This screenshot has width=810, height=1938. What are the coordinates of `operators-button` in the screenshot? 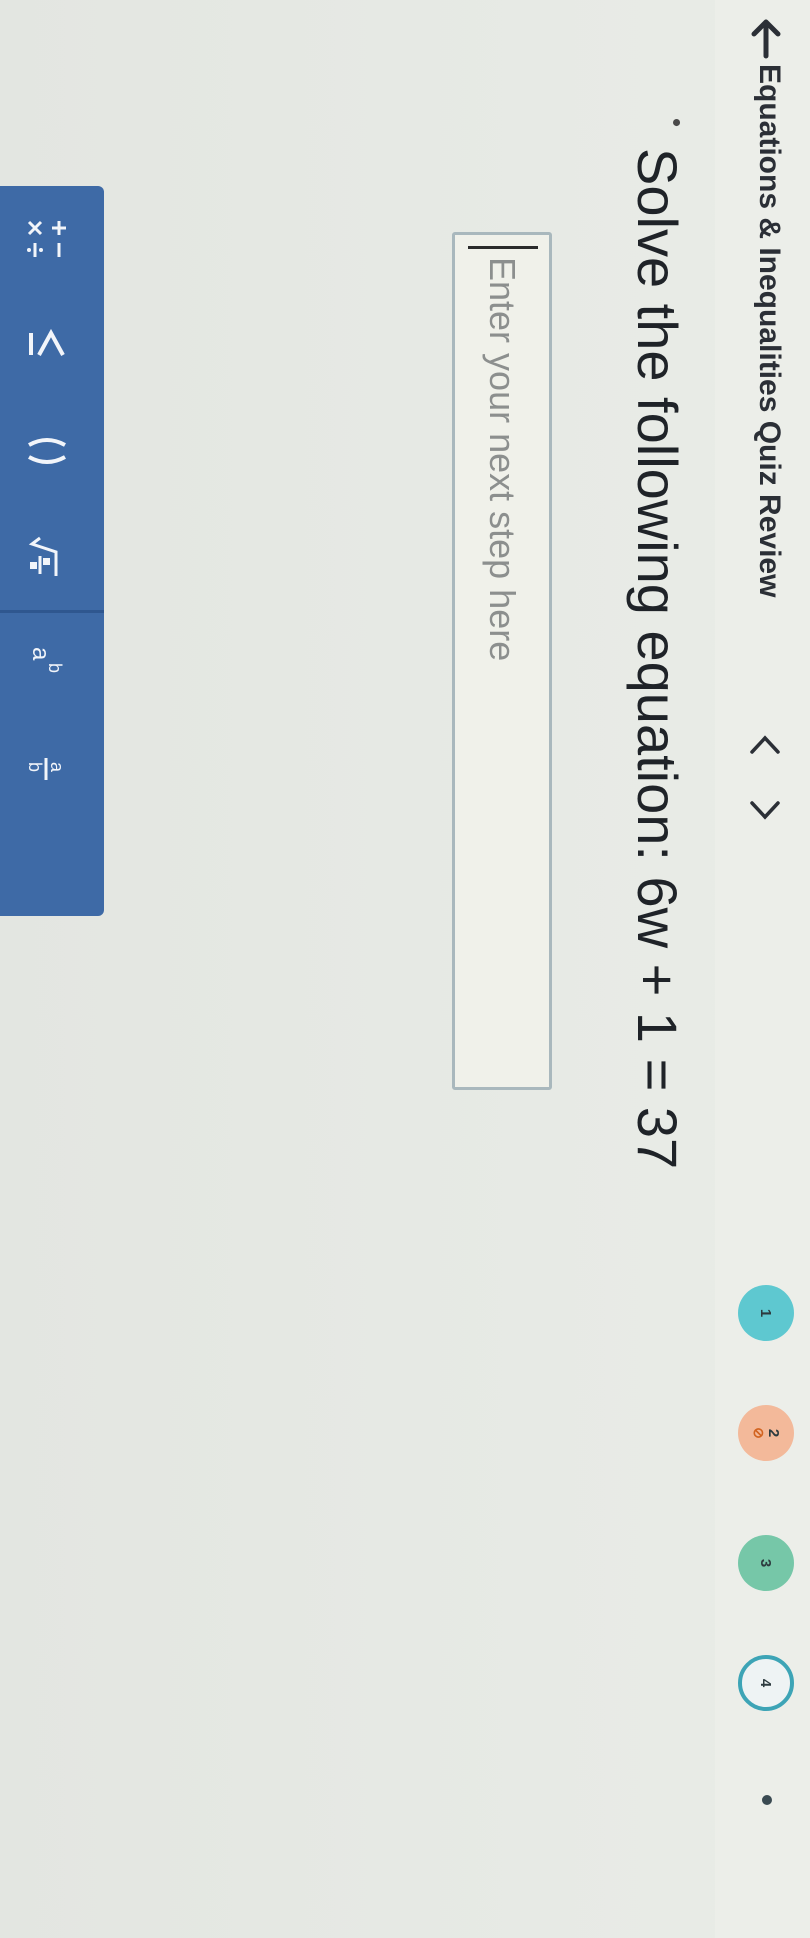 It's located at (52, 239).